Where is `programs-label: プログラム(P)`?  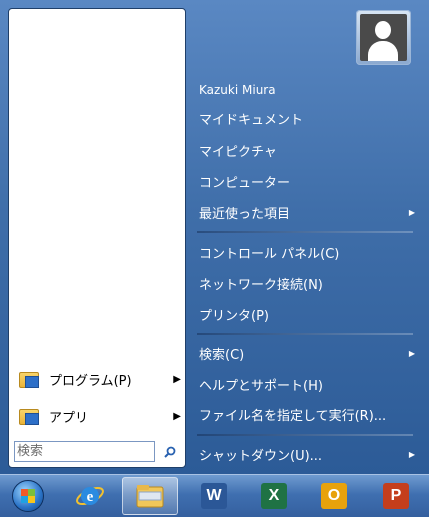
programs-label: プログラム(P) is located at coordinates (90, 381).